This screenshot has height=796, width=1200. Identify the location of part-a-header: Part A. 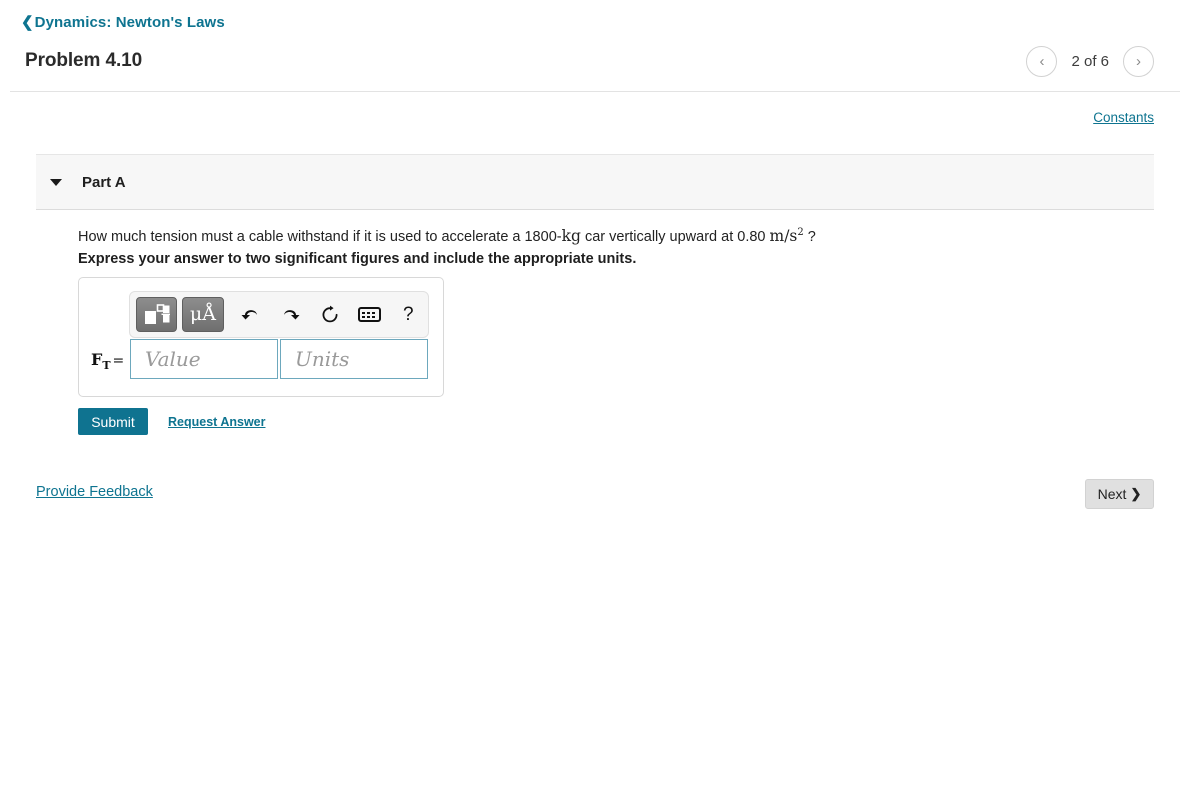
(595, 182).